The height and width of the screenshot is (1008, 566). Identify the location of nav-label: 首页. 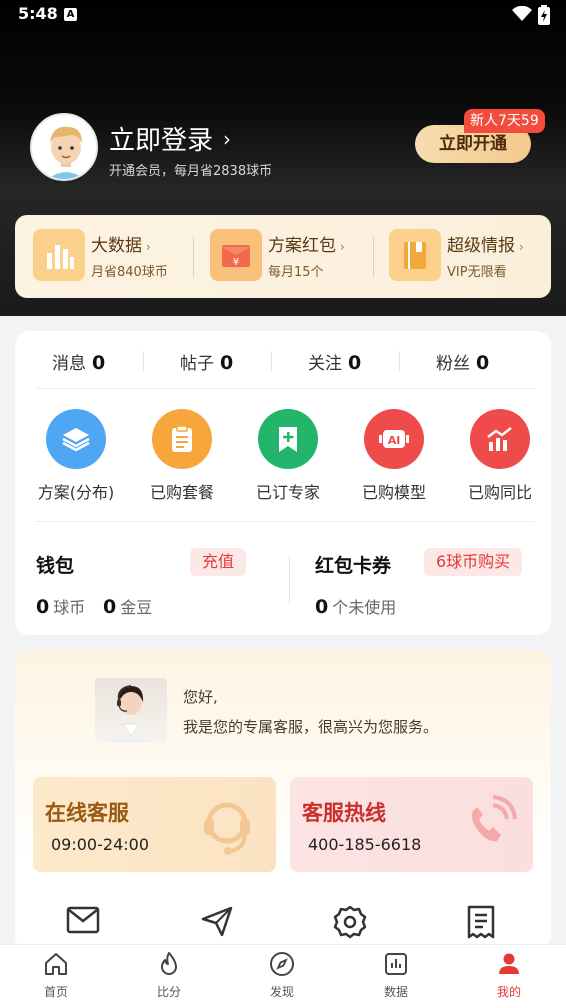
(55, 992).